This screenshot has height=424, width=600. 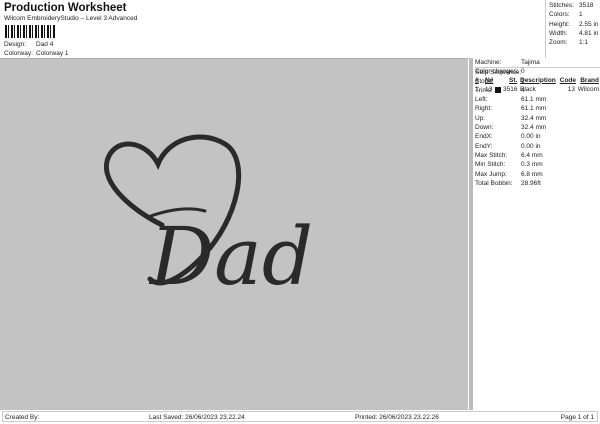 I want to click on value: 2.55 in, so click(x=589, y=24).